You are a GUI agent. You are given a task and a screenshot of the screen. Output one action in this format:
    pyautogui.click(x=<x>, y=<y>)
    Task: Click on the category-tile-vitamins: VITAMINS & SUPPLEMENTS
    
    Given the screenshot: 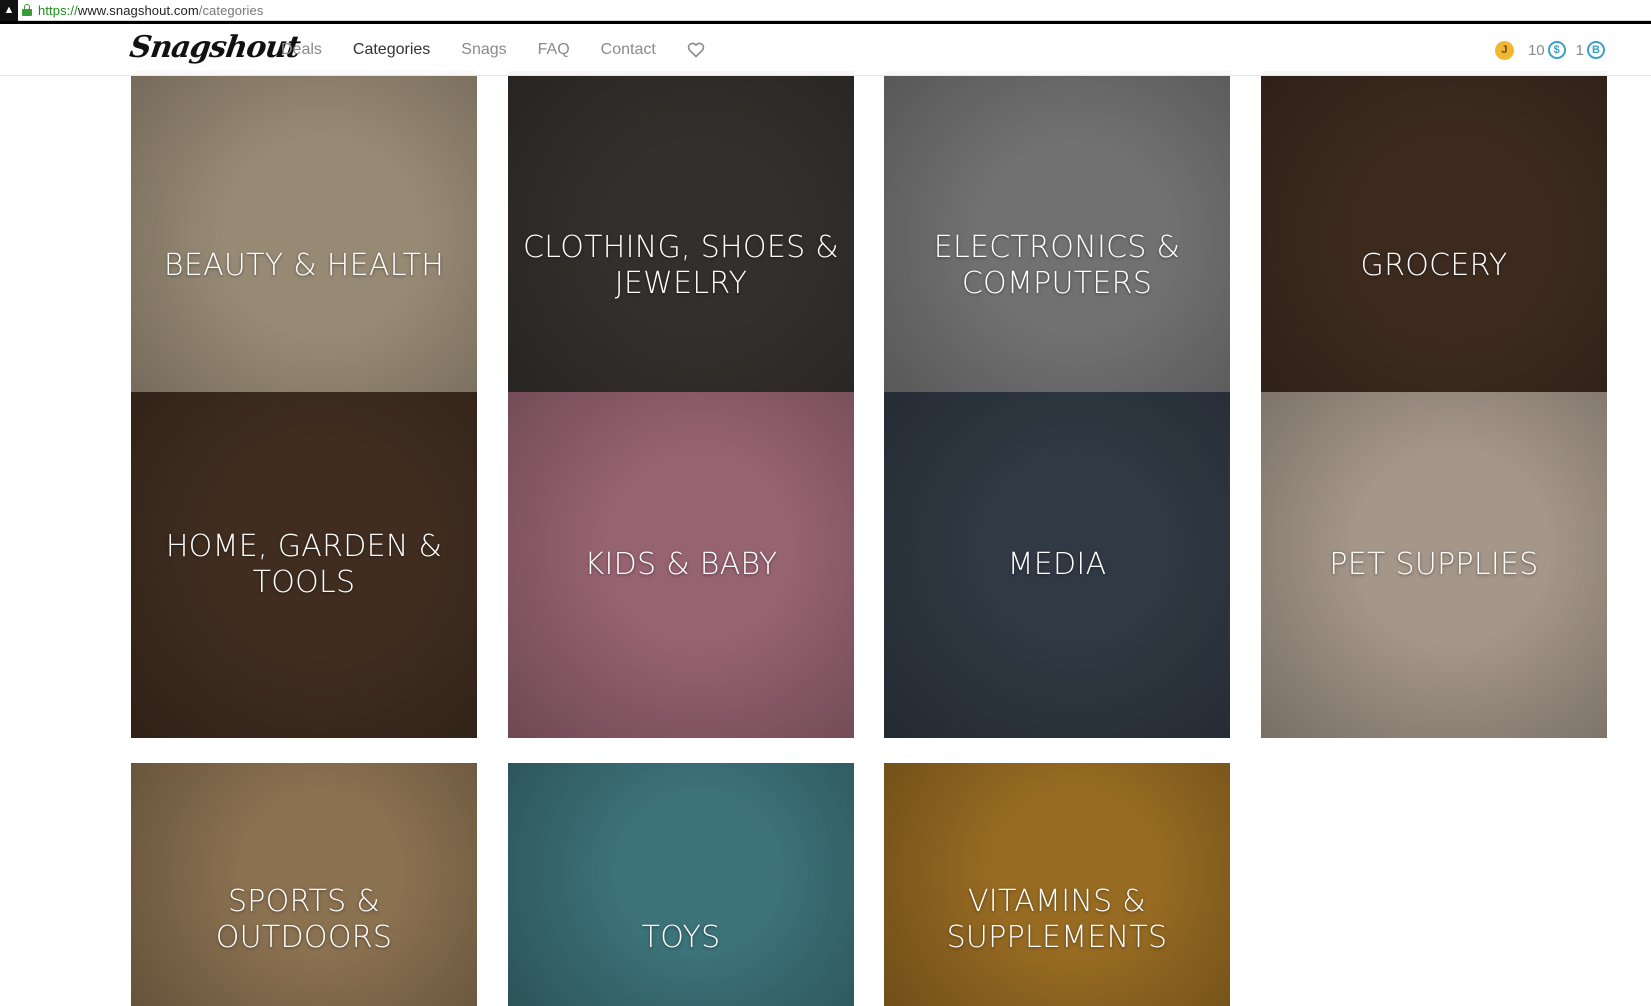 What is the action you would take?
    pyautogui.click(x=1057, y=884)
    